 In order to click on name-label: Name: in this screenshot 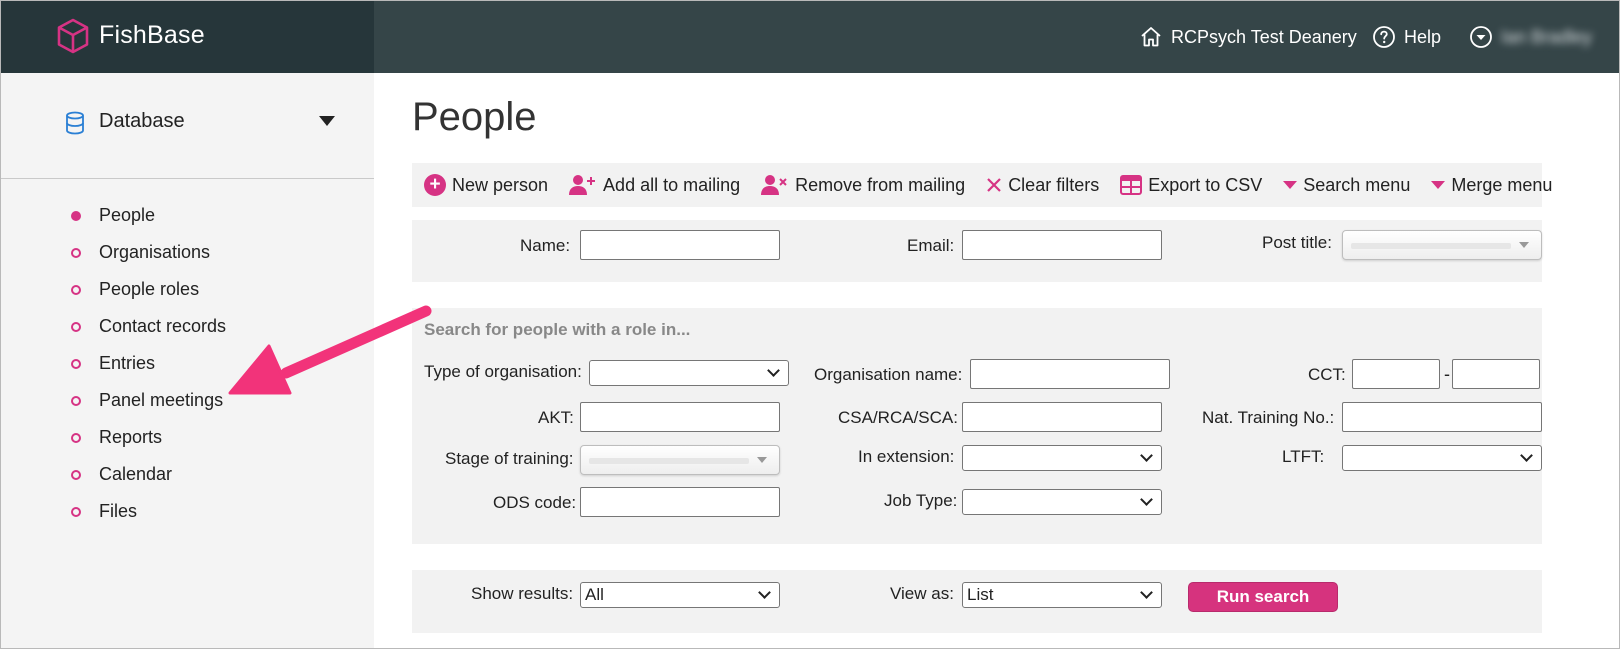, I will do `click(545, 245)`.